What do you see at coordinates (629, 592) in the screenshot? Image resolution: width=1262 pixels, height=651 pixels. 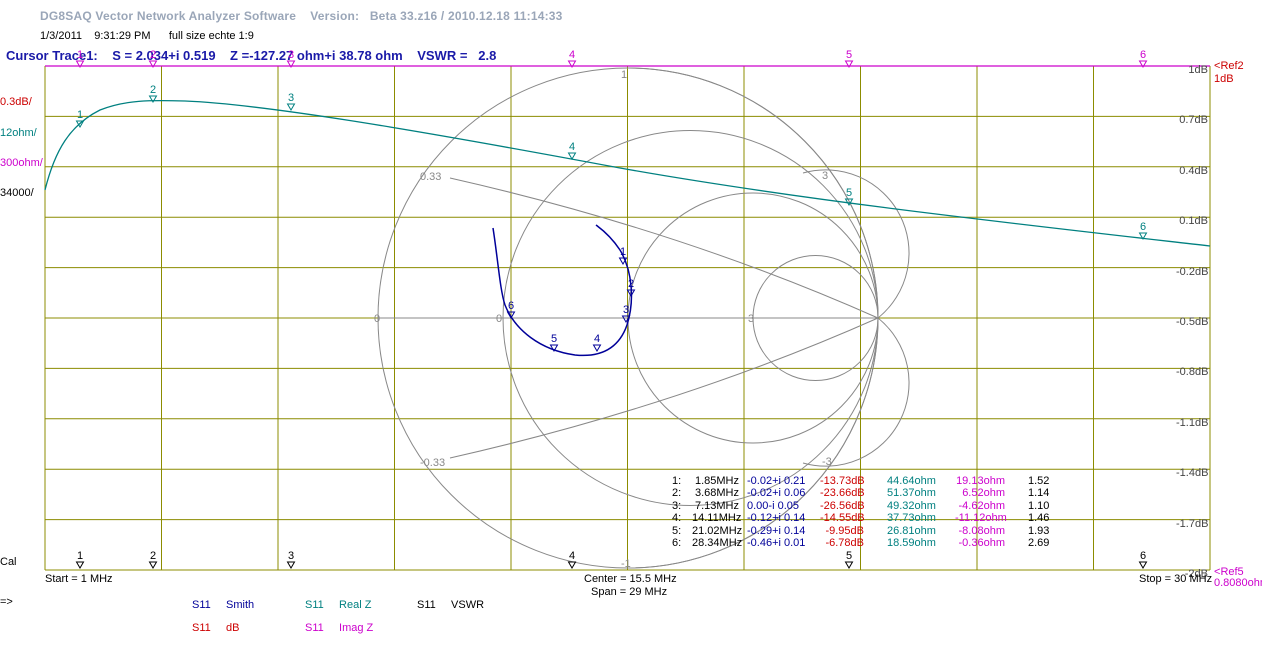 I see `span-freq: Span = 29 MHz` at bounding box center [629, 592].